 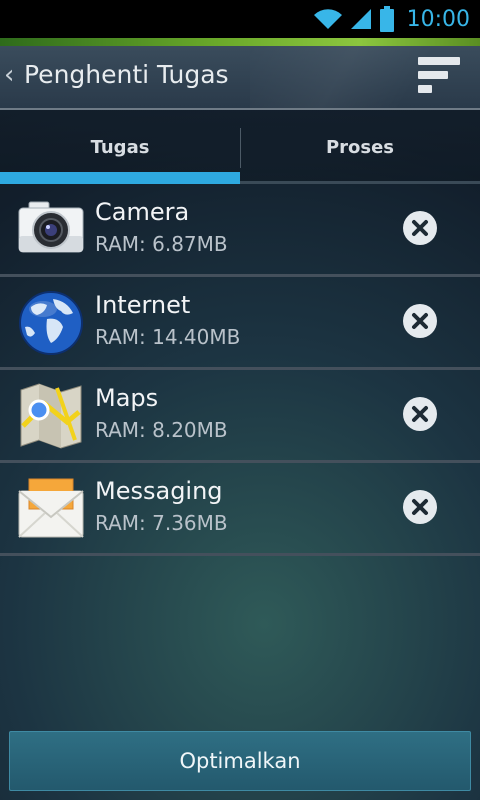 What do you see at coordinates (240, 19) in the screenshot?
I see `status-bar: 10:00` at bounding box center [240, 19].